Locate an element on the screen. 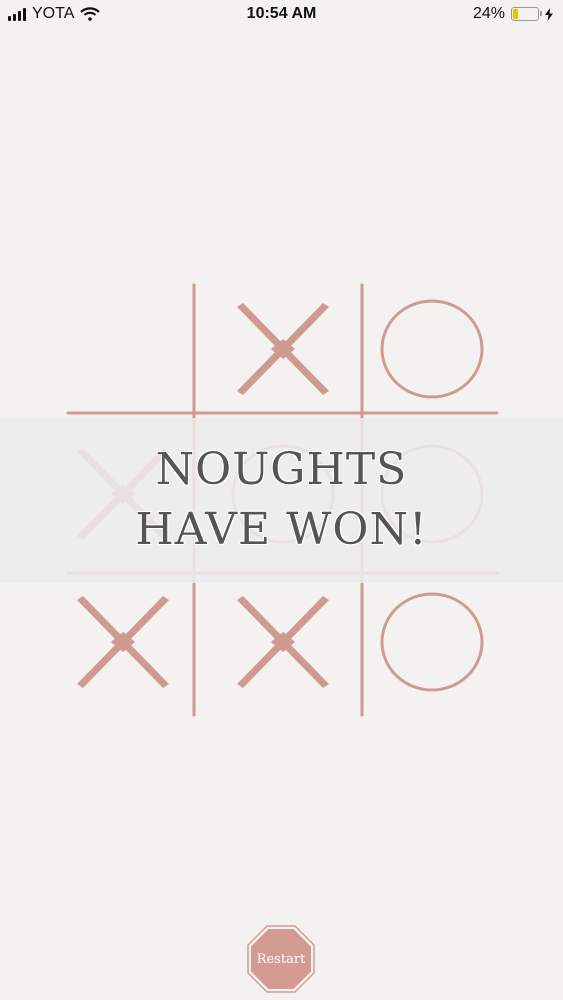  restart-label: Restart is located at coordinates (281, 959).